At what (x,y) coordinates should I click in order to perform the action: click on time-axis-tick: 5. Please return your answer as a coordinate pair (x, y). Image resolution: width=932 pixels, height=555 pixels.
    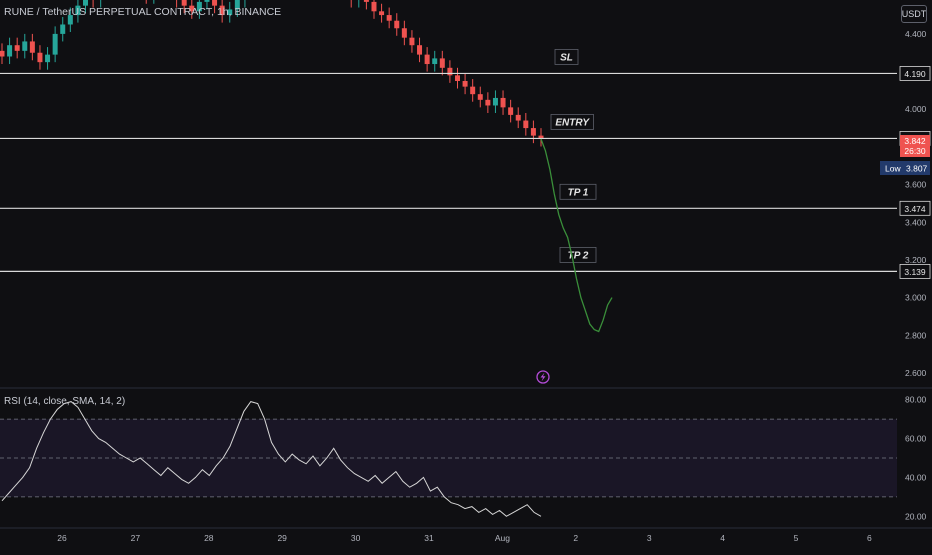
    Looking at the image, I should click on (796, 538).